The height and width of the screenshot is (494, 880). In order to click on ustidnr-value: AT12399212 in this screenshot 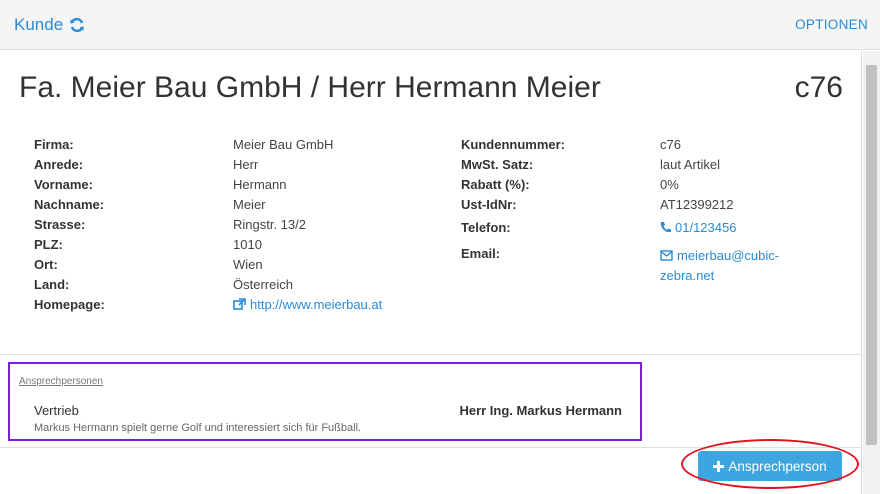, I will do `click(697, 204)`.